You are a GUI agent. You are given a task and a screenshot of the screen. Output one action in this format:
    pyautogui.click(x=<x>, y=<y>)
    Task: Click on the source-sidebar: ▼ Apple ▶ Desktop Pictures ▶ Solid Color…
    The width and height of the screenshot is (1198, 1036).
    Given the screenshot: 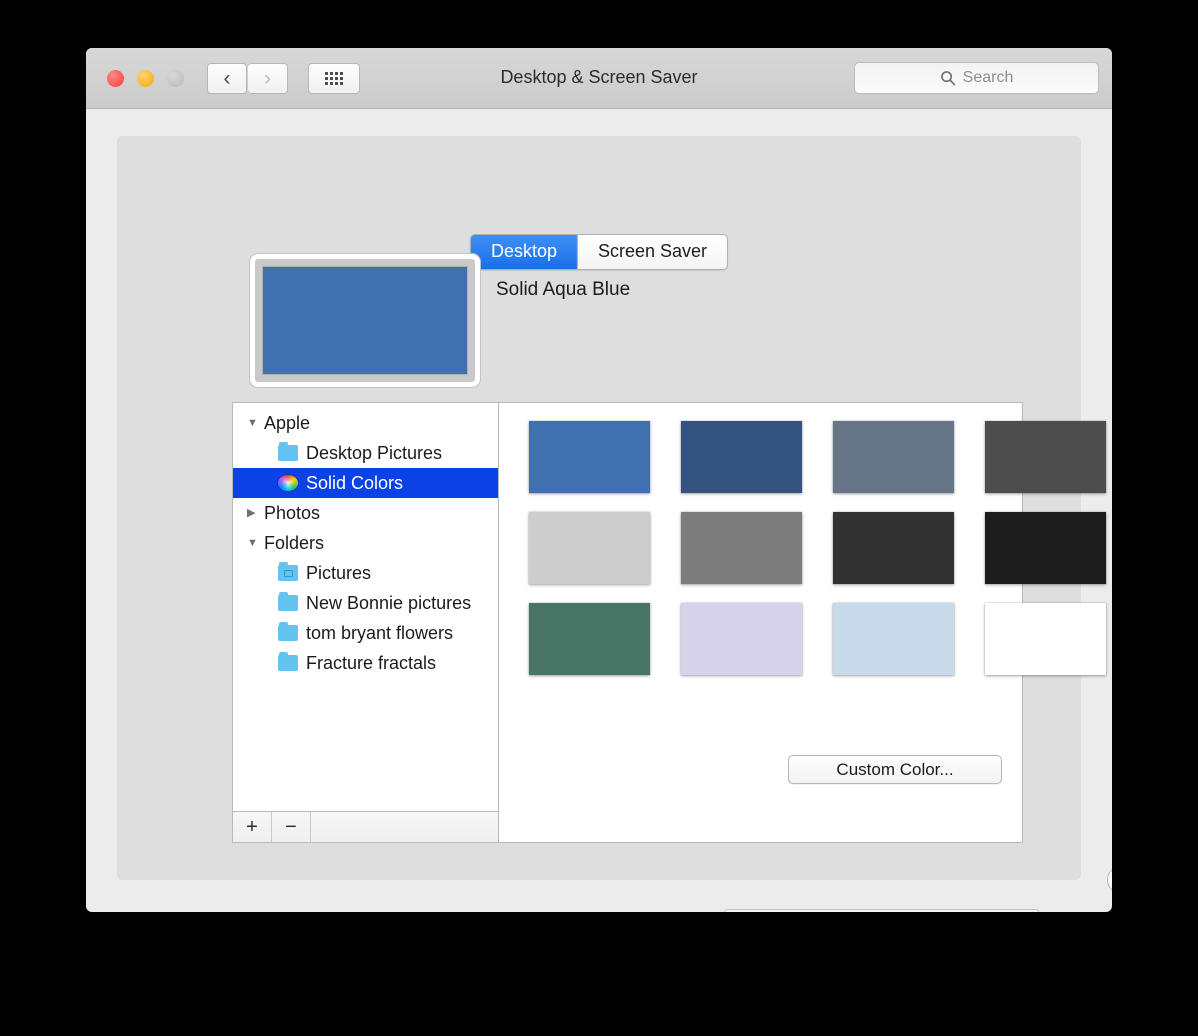 What is the action you would take?
    pyautogui.click(x=366, y=622)
    